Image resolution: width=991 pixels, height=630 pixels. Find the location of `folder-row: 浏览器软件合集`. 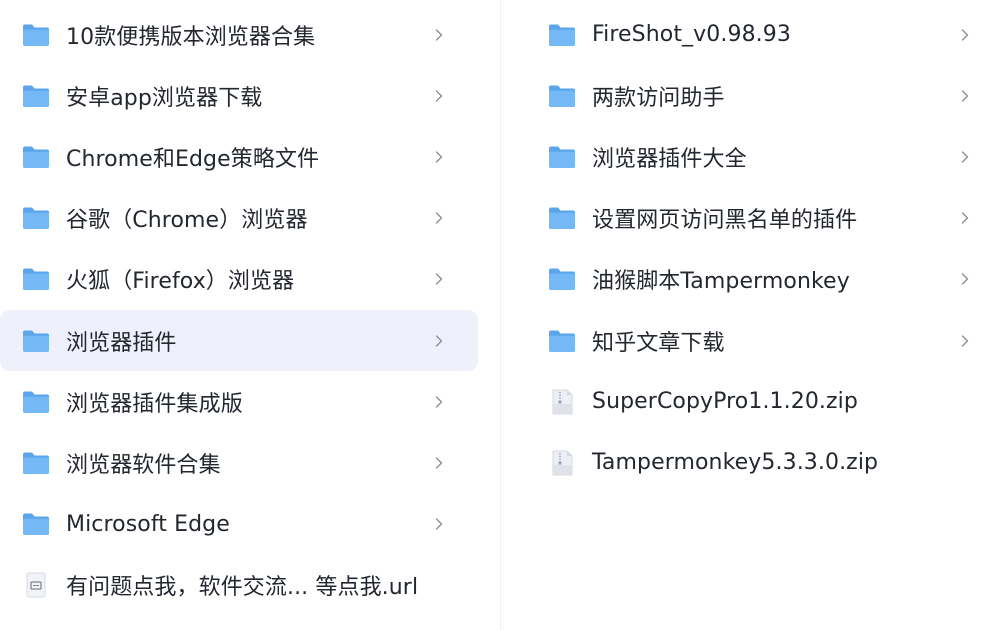

folder-row: 浏览器软件合集 is located at coordinates (239, 462).